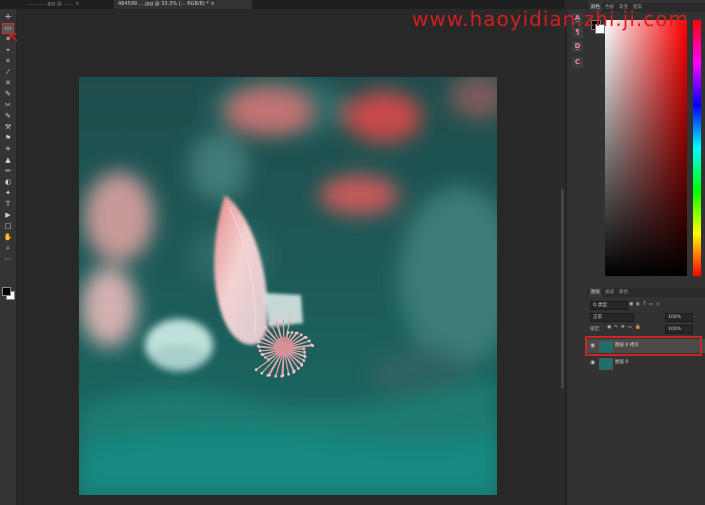 The height and width of the screenshot is (505, 705). Describe the element at coordinates (646, 363) in the screenshot. I see `layer-row-base: ◉ 图层 0` at that location.